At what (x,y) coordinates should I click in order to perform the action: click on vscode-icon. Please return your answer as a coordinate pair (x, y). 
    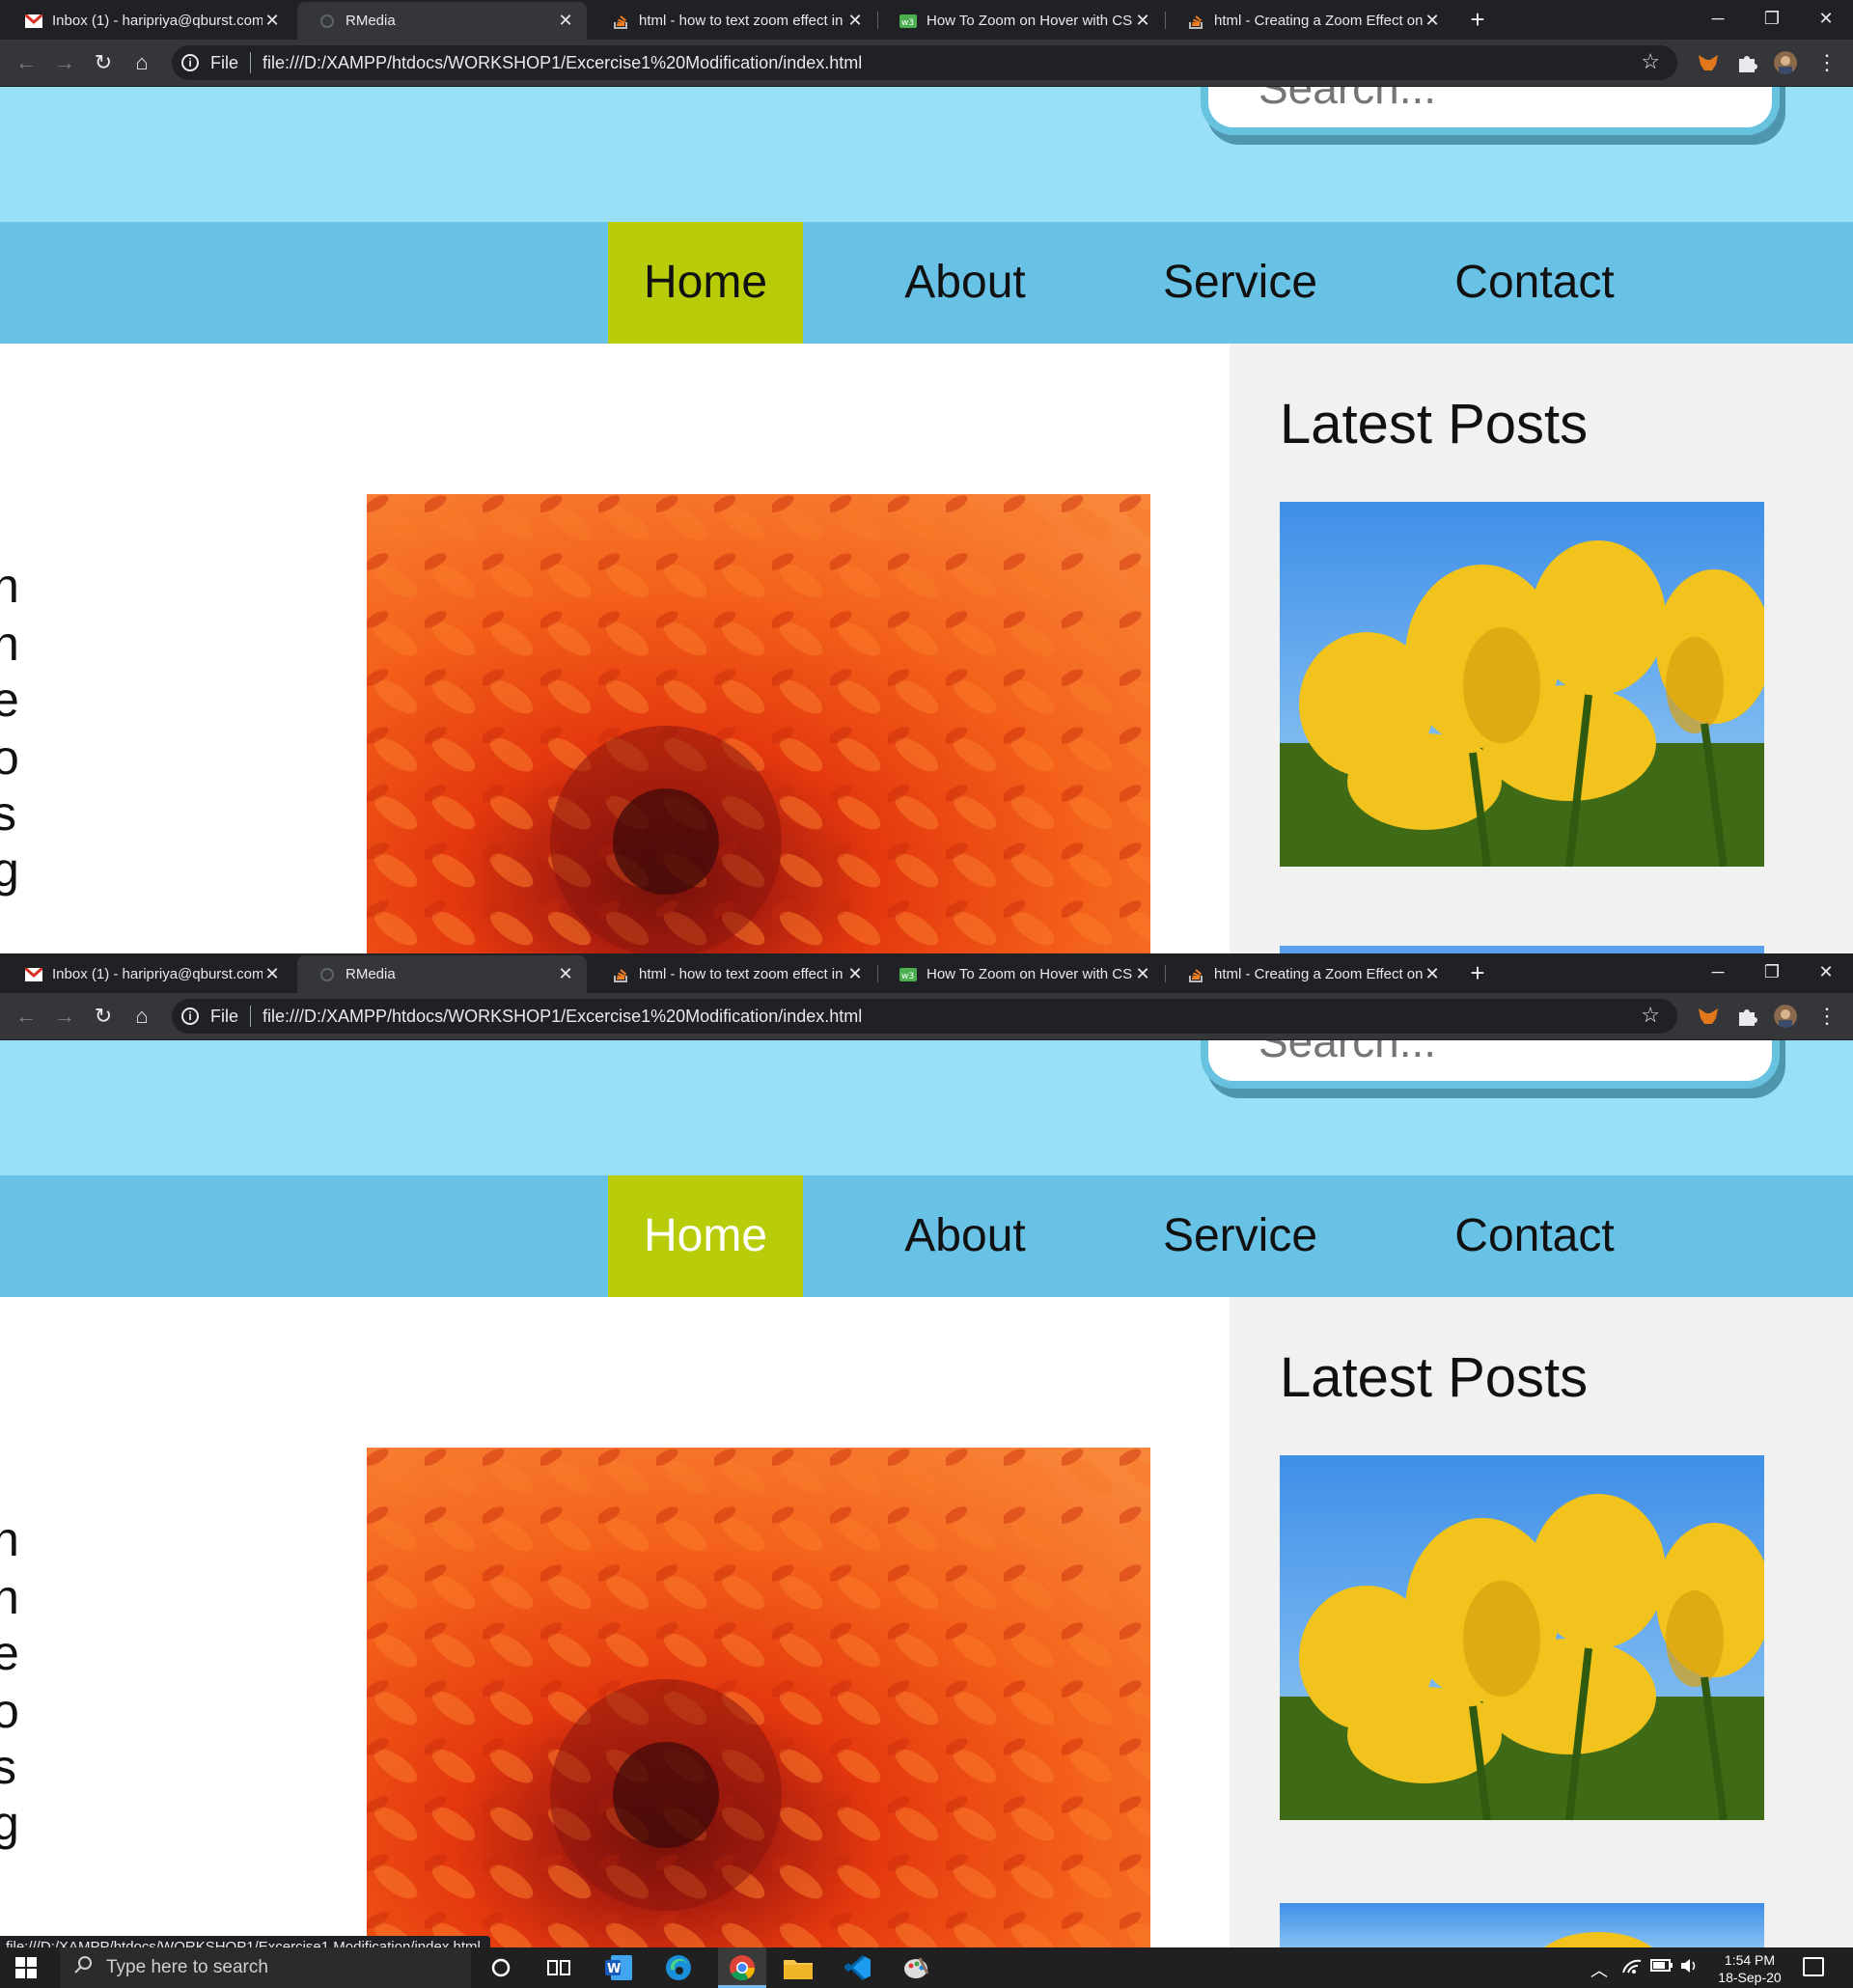
    Looking at the image, I should click on (858, 1967).